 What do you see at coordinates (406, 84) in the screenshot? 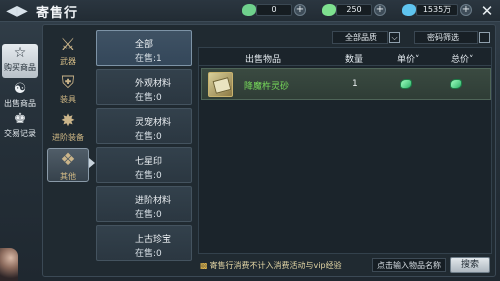
I see `unit-price-gem-icon` at bounding box center [406, 84].